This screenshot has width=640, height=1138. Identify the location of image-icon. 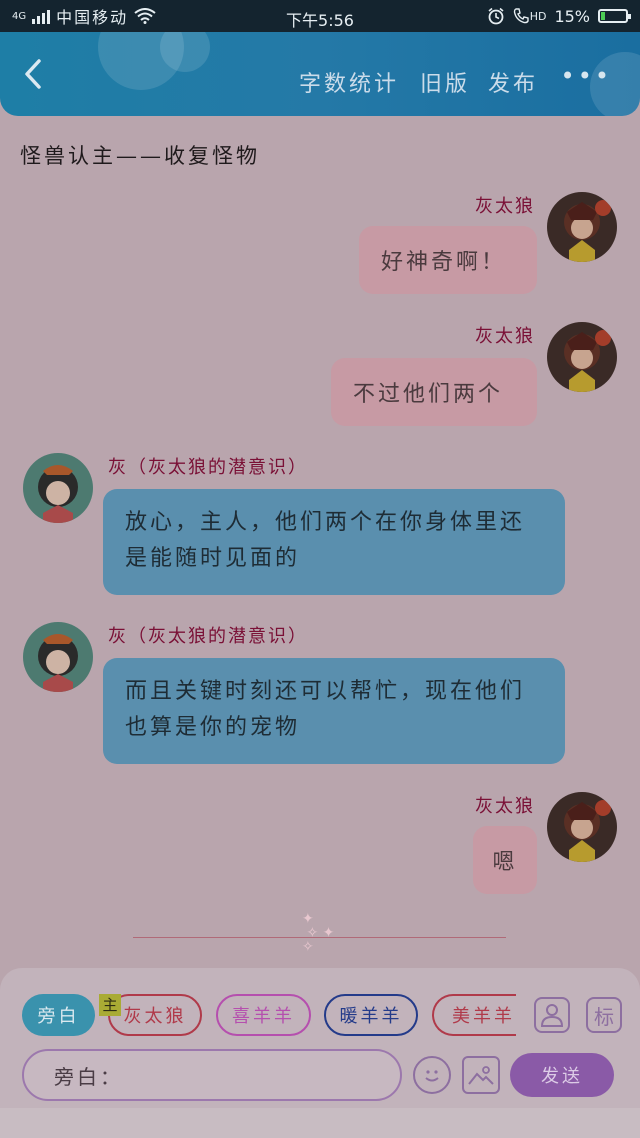
(481, 1075).